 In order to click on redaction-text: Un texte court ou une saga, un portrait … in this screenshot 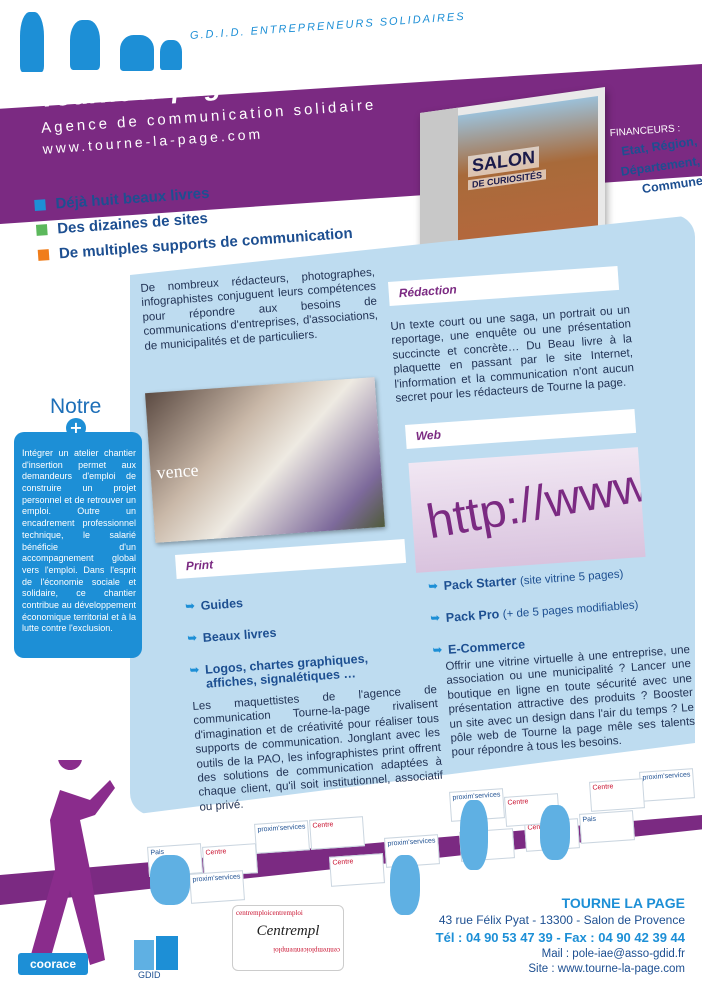, I will do `click(512, 354)`.